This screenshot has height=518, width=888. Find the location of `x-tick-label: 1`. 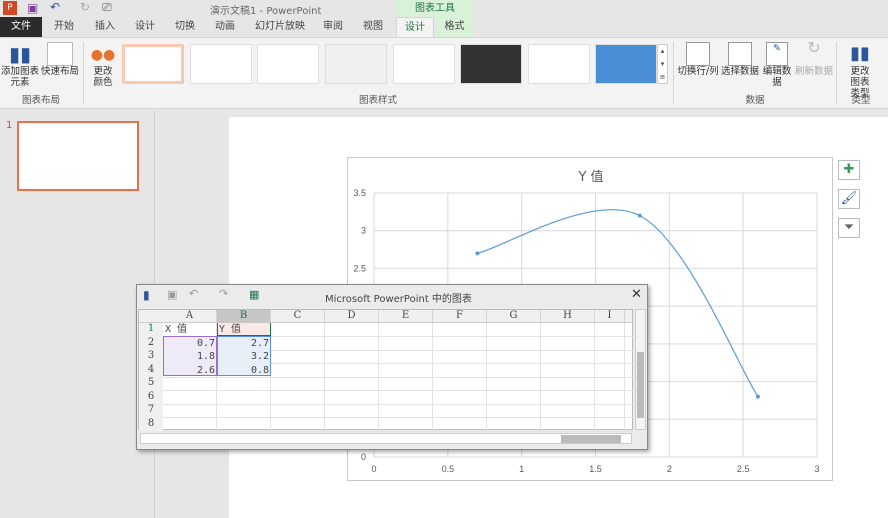

x-tick-label: 1 is located at coordinates (521, 469).